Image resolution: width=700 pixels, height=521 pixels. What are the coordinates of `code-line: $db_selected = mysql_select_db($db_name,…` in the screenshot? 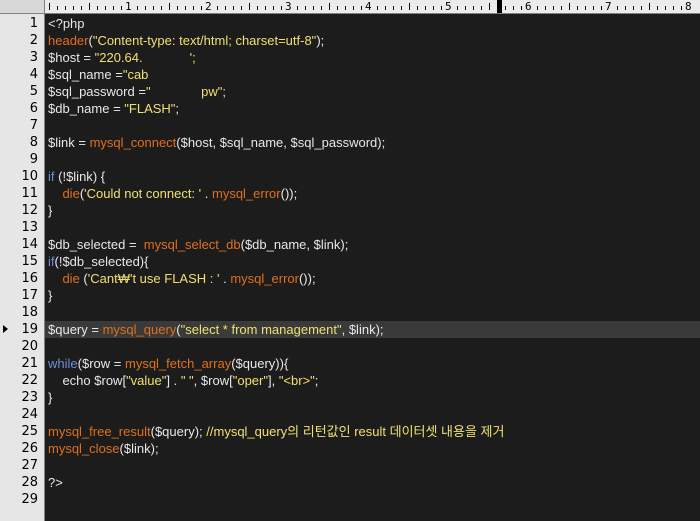 It's located at (372, 244).